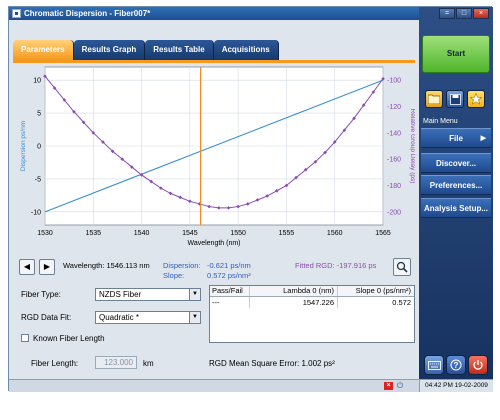 The height and width of the screenshot is (420, 500). Describe the element at coordinates (400, 385) in the screenshot. I see `power-plug-icon: ⏻` at that location.